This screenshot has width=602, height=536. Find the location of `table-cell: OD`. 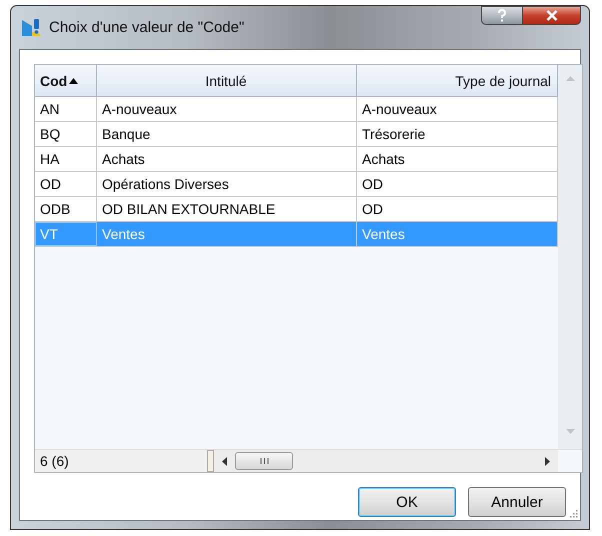

table-cell: OD is located at coordinates (66, 184).